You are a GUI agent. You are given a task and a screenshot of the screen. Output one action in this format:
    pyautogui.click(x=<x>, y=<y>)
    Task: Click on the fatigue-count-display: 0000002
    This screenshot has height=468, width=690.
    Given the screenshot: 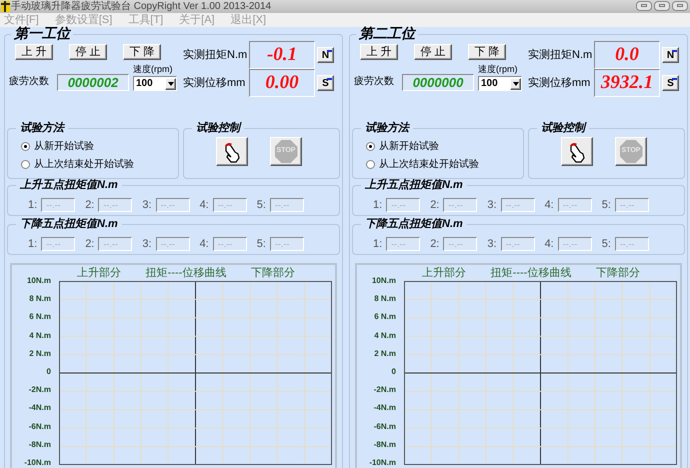 What is the action you would take?
    pyautogui.click(x=93, y=82)
    